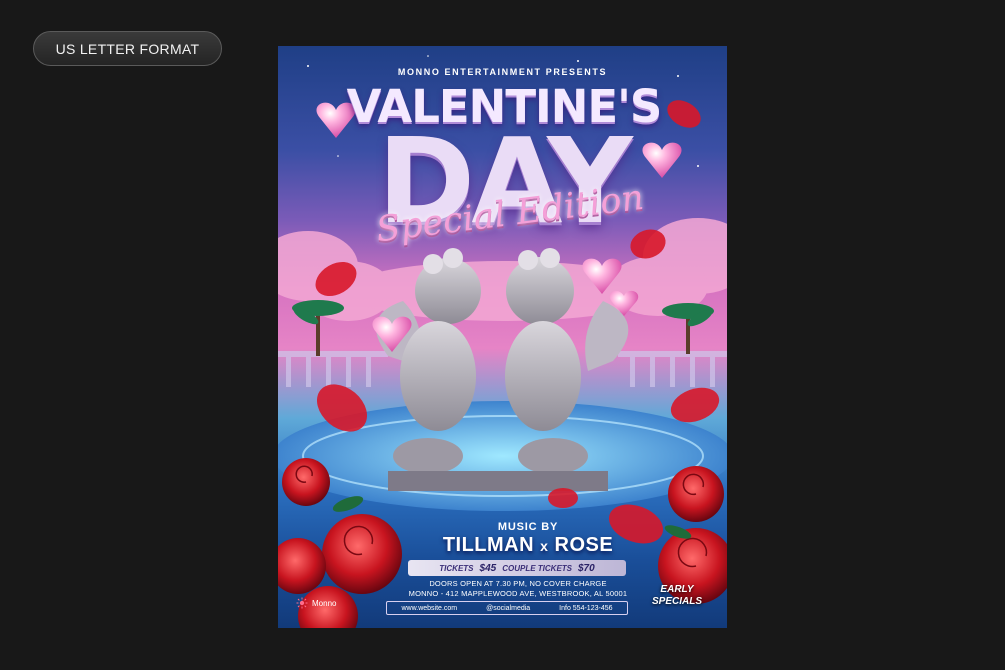 This screenshot has height=670, width=1005. I want to click on couple-tickets-price: $70, so click(586, 568).